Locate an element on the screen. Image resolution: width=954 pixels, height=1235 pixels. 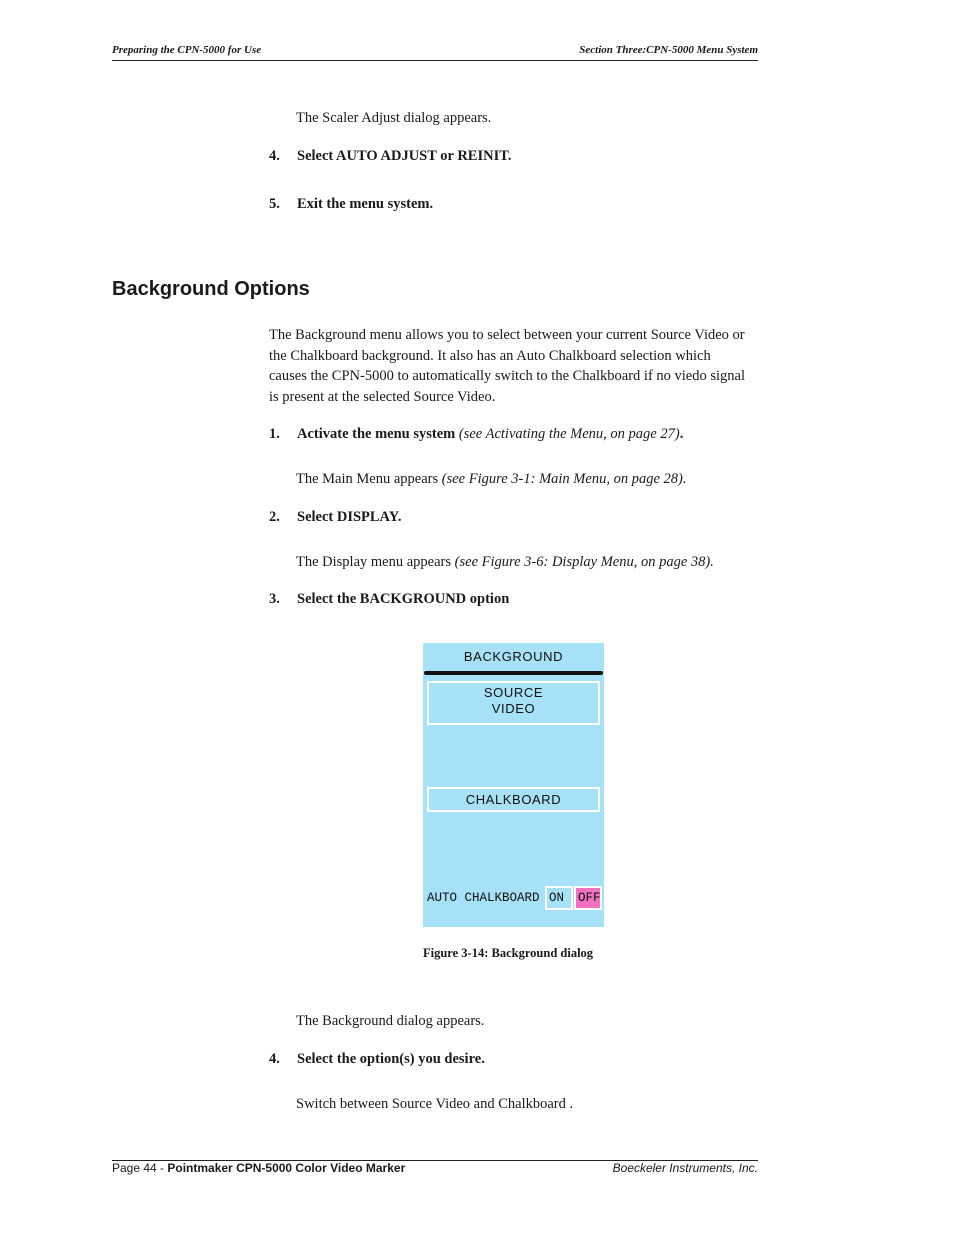
step-text: Select DISPLAY. is located at coordinates (349, 517).